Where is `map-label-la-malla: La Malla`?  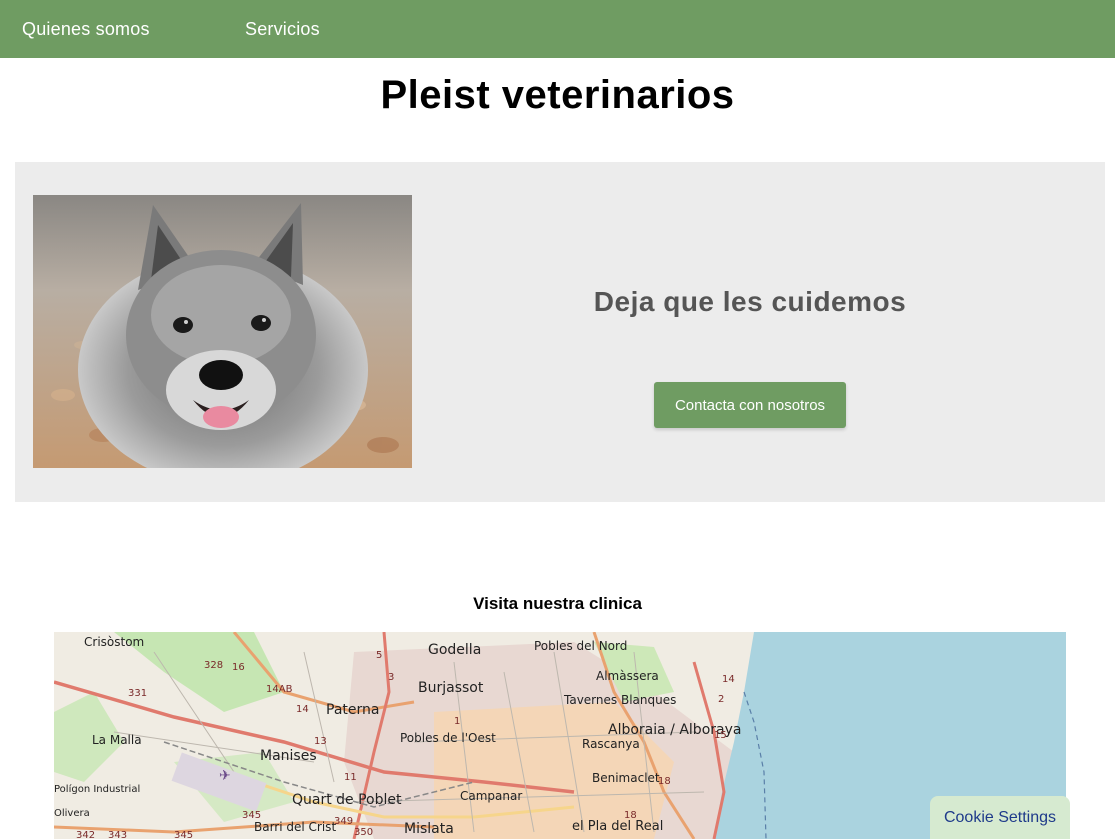 map-label-la-malla: La Malla is located at coordinates (117, 740).